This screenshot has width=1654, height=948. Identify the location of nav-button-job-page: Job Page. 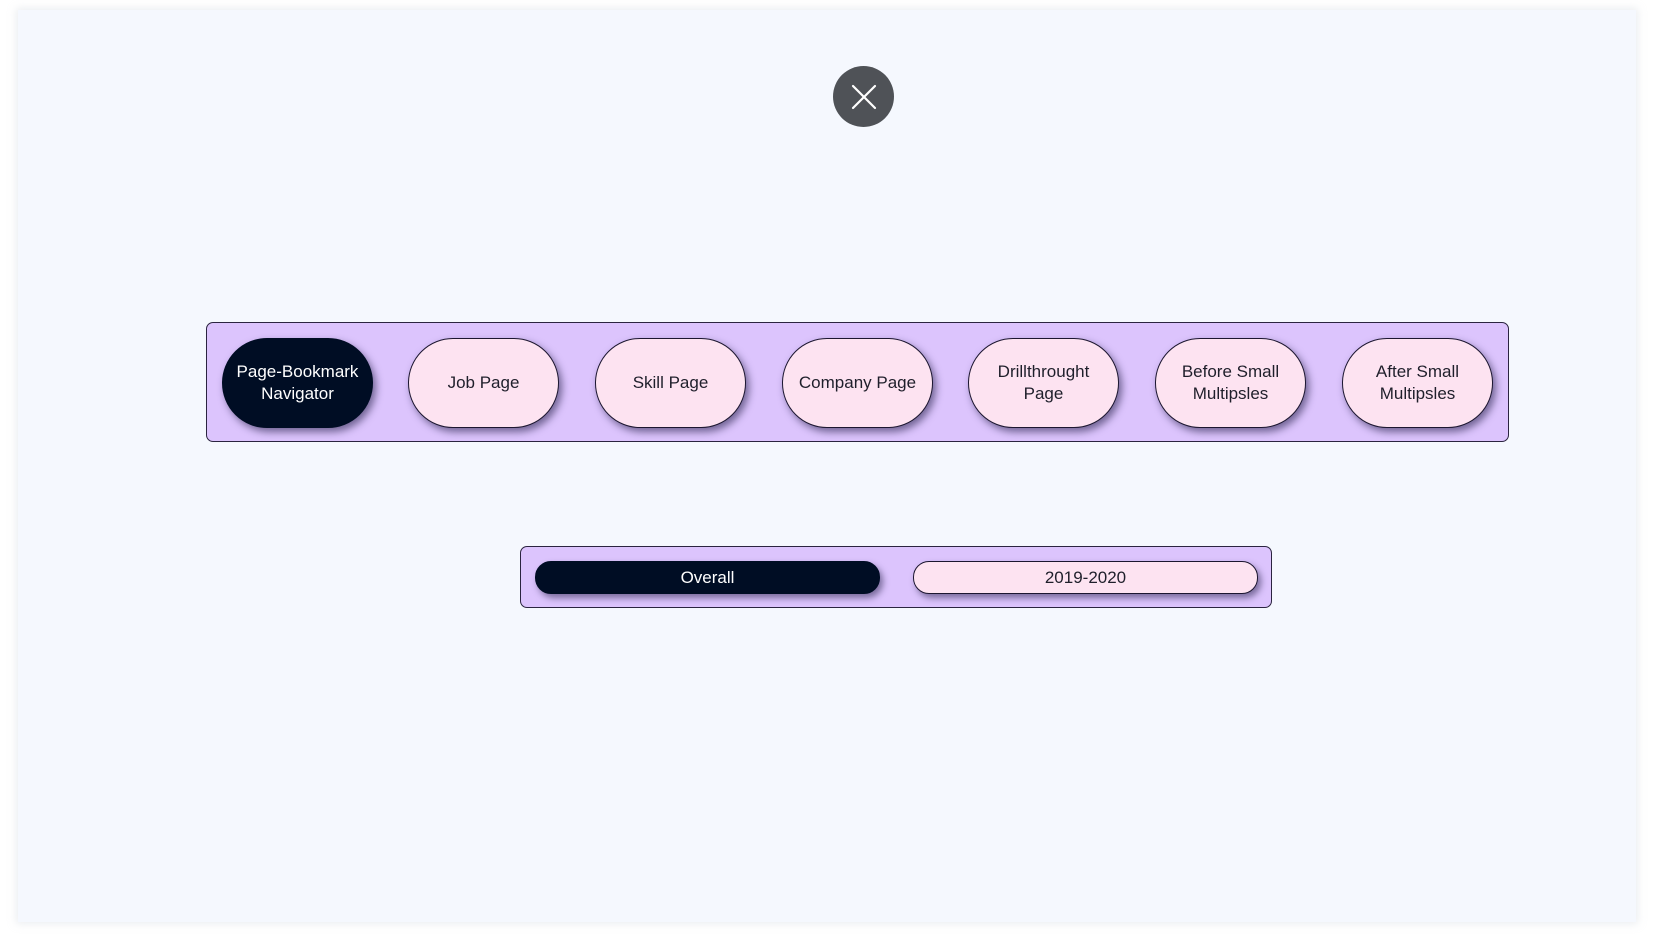
(483, 383).